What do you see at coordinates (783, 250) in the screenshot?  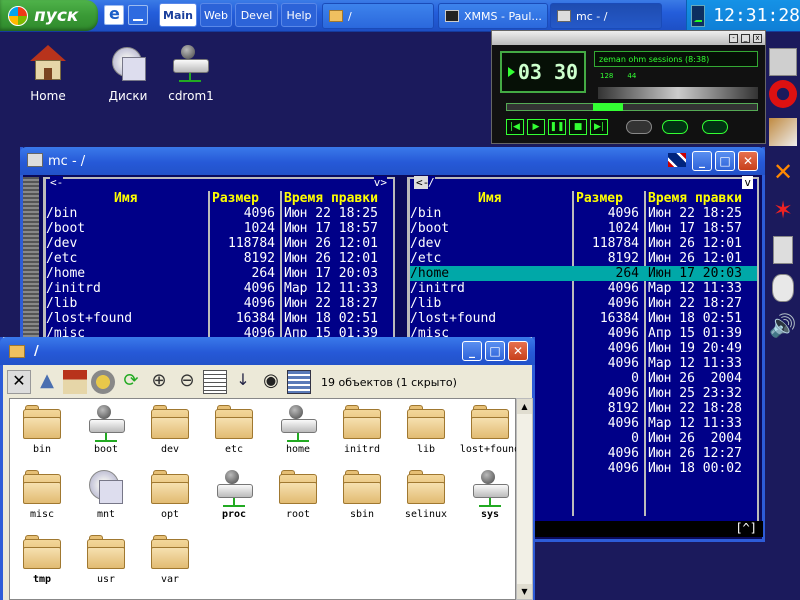 I see `printer-icon` at bounding box center [783, 250].